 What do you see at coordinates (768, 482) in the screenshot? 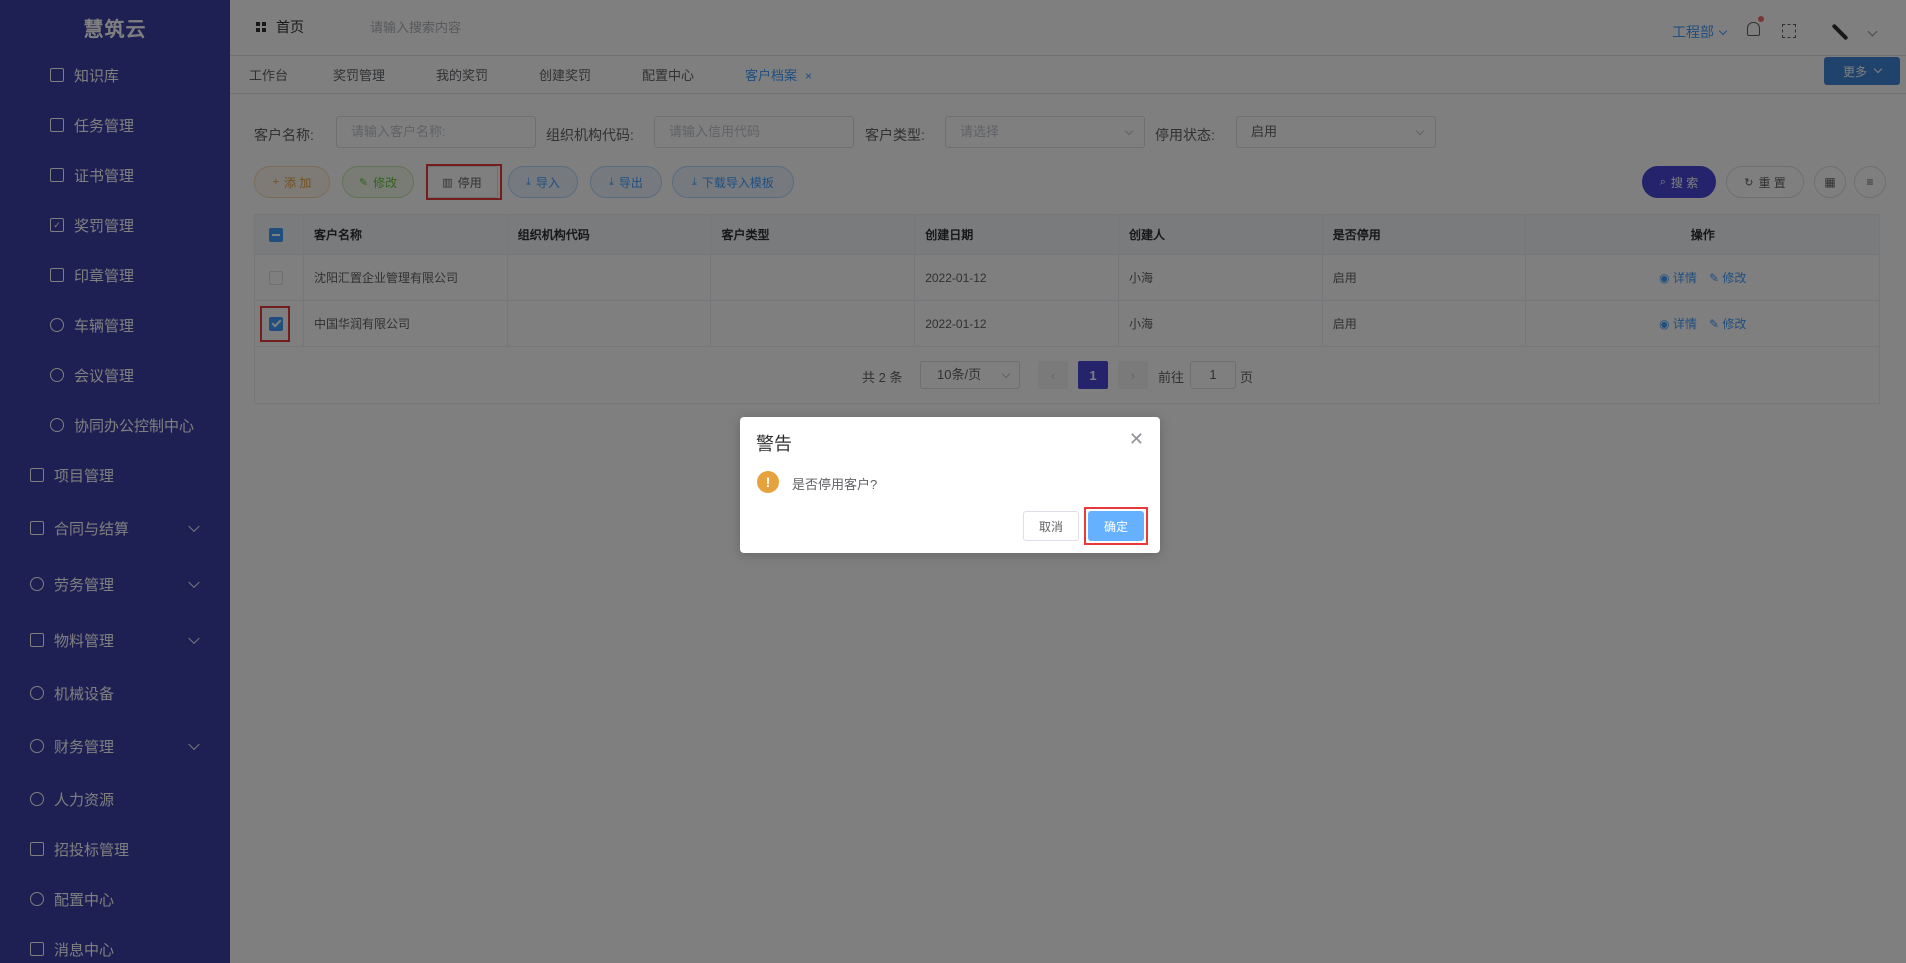
I see `warning-icon: !` at bounding box center [768, 482].